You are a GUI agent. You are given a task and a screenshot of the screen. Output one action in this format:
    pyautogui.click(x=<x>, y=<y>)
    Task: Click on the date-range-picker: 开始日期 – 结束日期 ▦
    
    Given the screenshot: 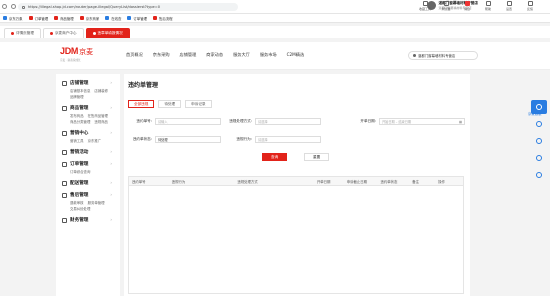 What is the action you would take?
    pyautogui.click(x=422, y=121)
    